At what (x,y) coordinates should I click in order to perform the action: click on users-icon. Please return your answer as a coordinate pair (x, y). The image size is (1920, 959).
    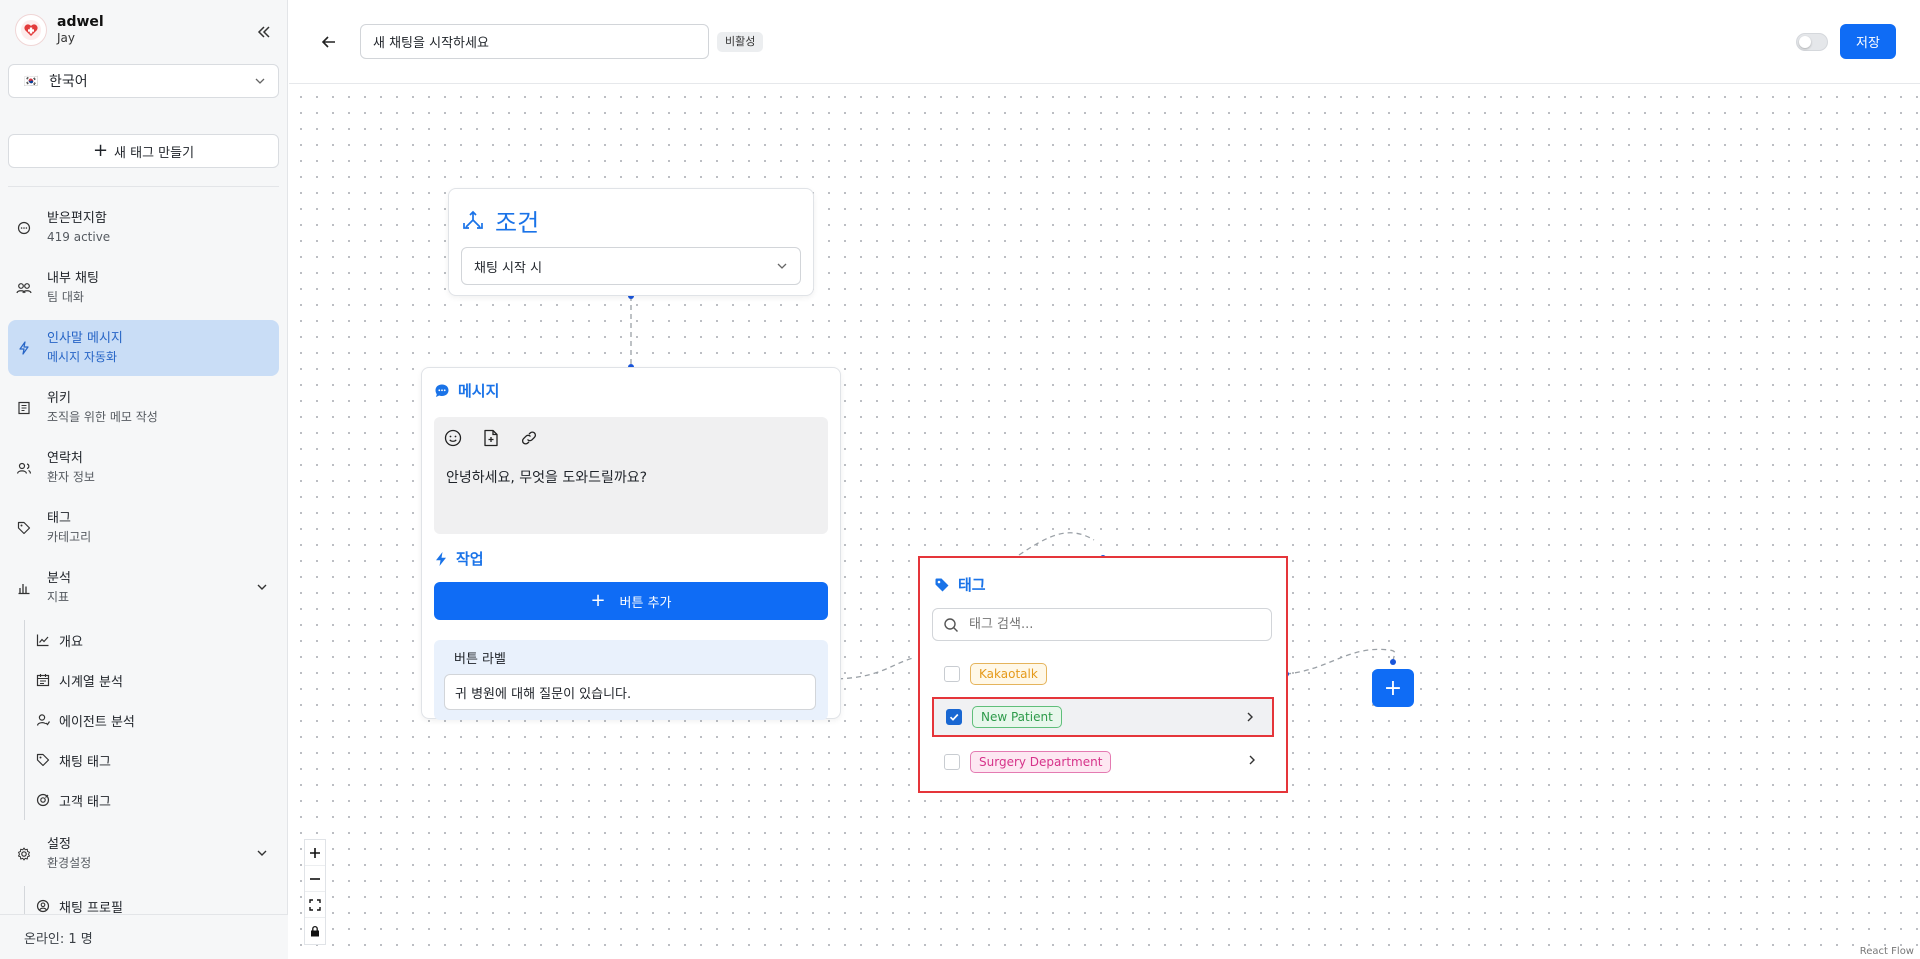
    Looking at the image, I should click on (24, 288).